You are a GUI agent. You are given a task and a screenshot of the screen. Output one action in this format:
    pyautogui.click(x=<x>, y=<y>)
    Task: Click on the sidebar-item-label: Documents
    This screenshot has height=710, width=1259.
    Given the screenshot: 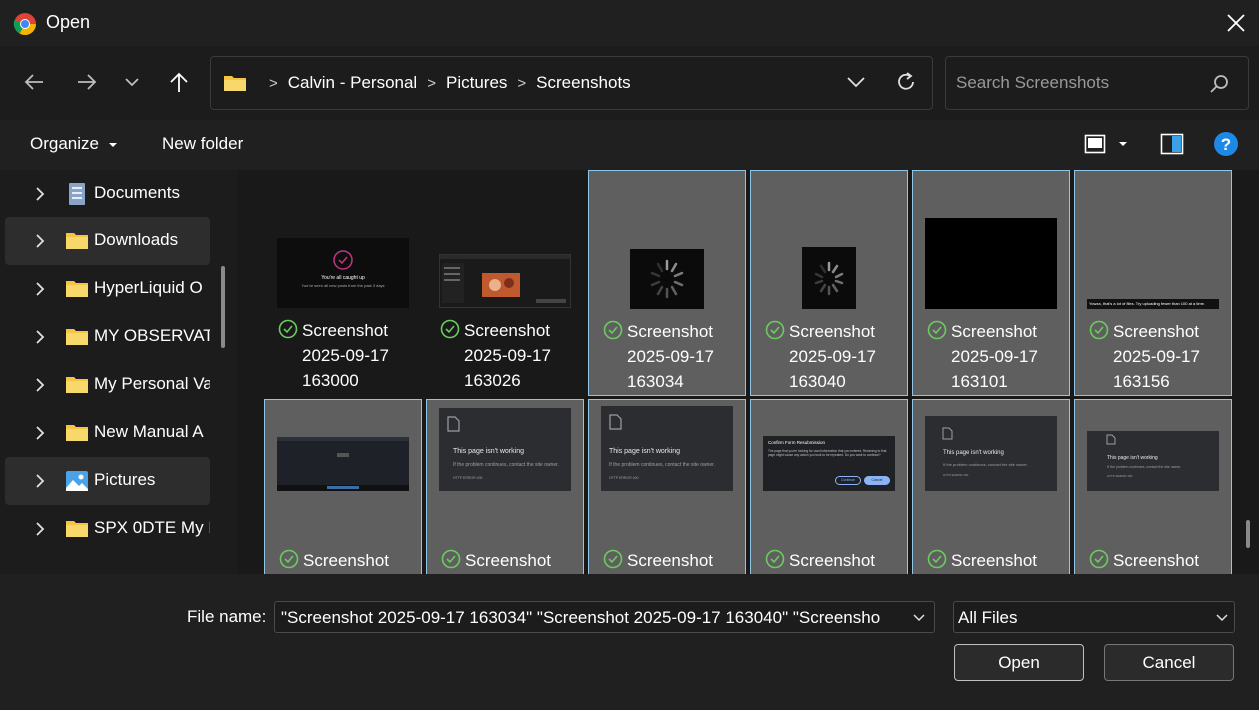 What is the action you would take?
    pyautogui.click(x=137, y=192)
    